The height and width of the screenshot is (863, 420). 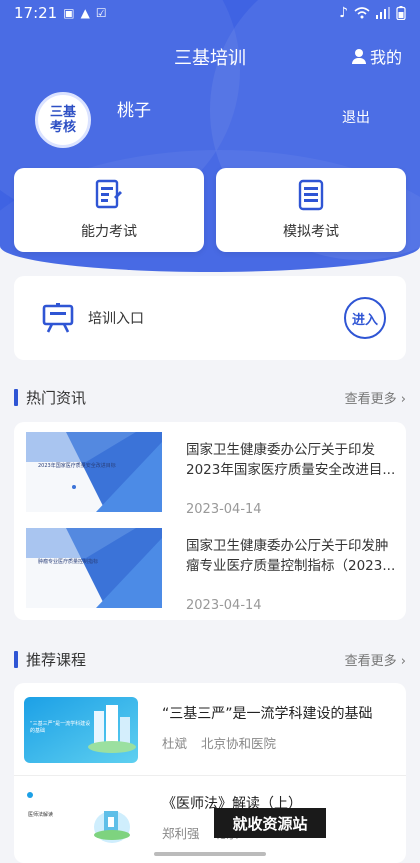 What do you see at coordinates (311, 232) in the screenshot?
I see `mock-exam-label: 模拟考试` at bounding box center [311, 232].